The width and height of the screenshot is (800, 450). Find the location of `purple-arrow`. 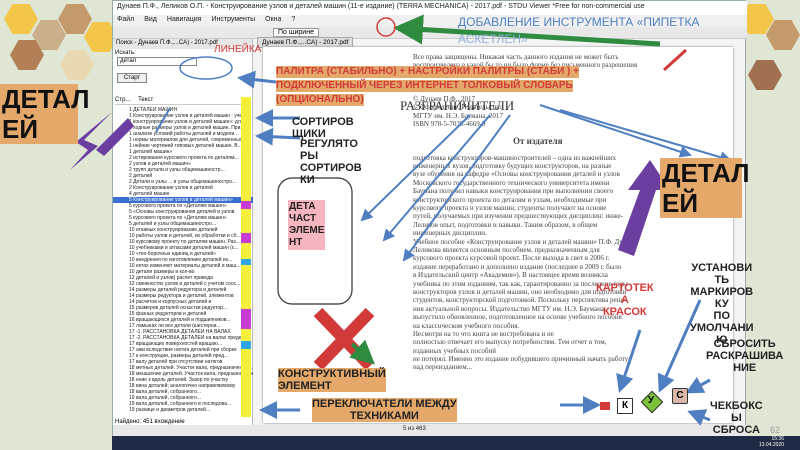

purple-arrow is located at coordinates (115, 137).